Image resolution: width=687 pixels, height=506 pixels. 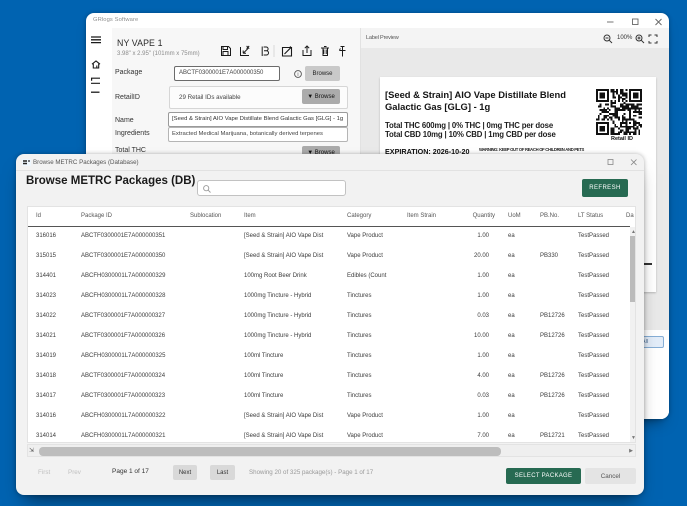 I want to click on svg-text: i, so click(x=297, y=75).